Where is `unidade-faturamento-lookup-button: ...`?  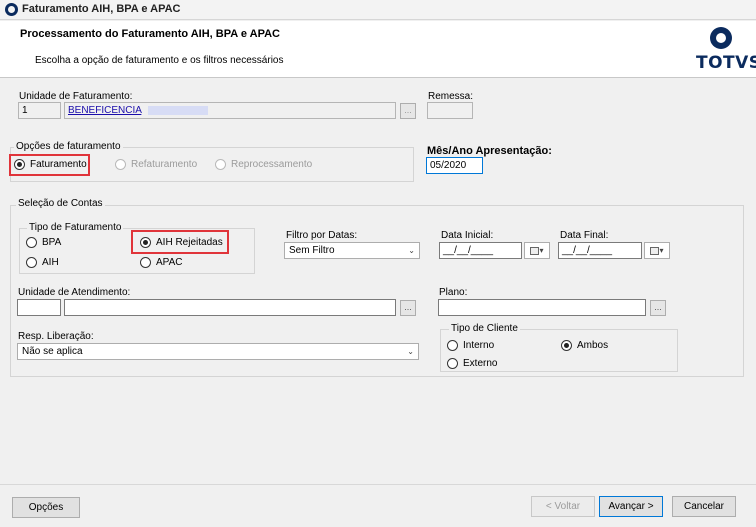 unidade-faturamento-lookup-button: ... is located at coordinates (408, 111).